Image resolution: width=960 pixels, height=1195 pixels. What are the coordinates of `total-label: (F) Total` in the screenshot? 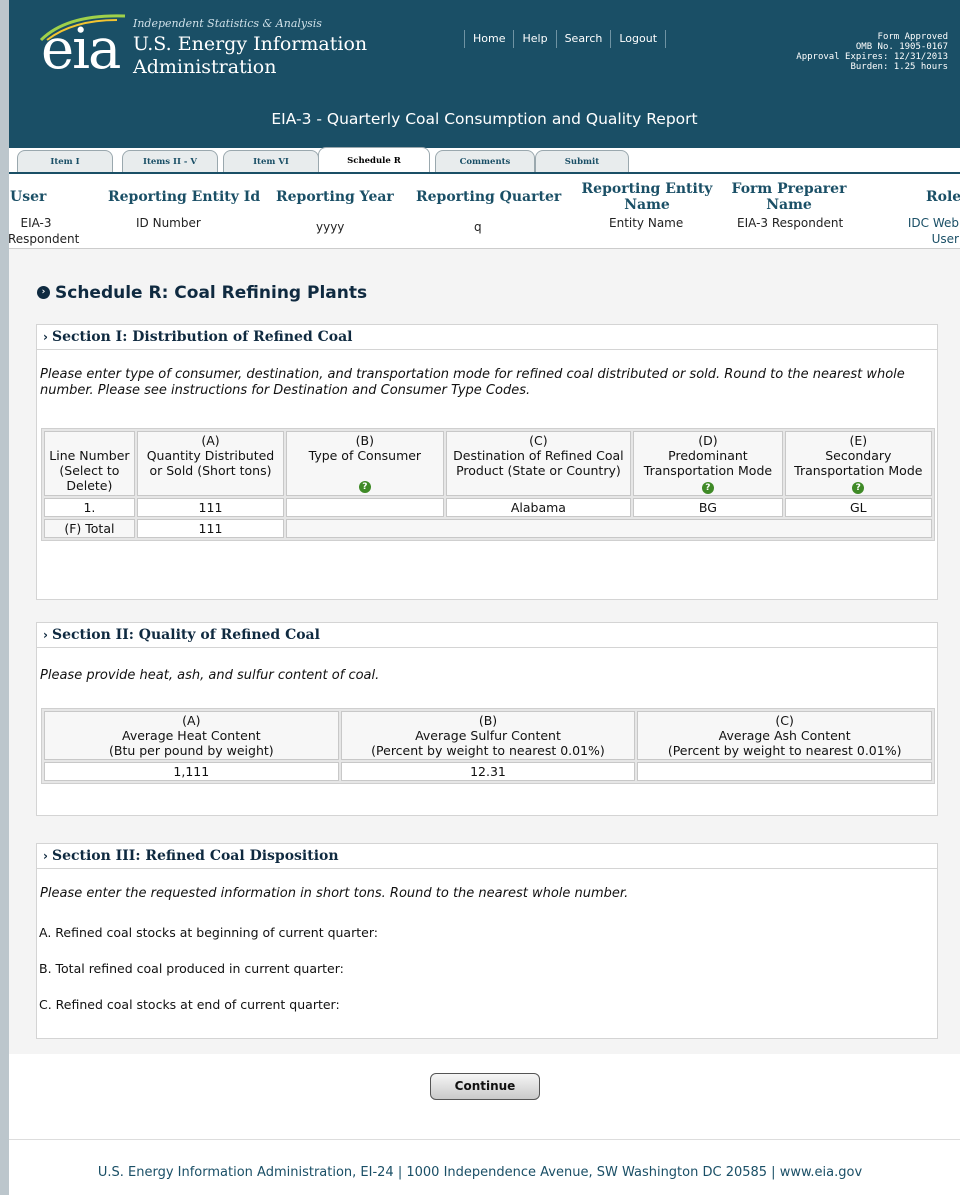 It's located at (89, 528).